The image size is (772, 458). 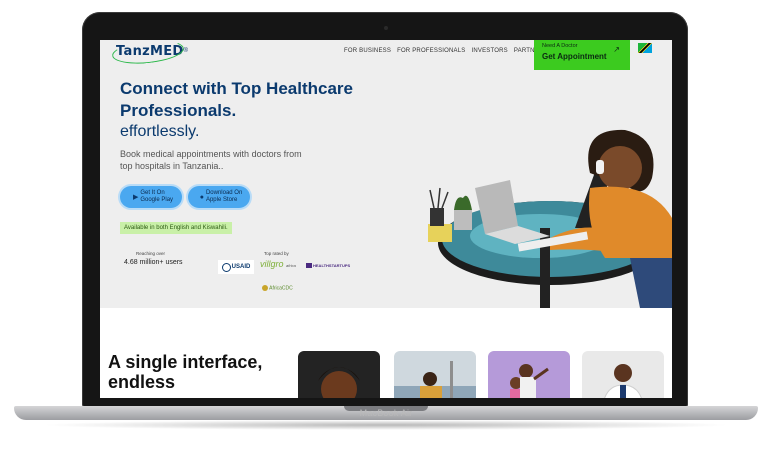 I want to click on feature-card-family, so click(x=529, y=374).